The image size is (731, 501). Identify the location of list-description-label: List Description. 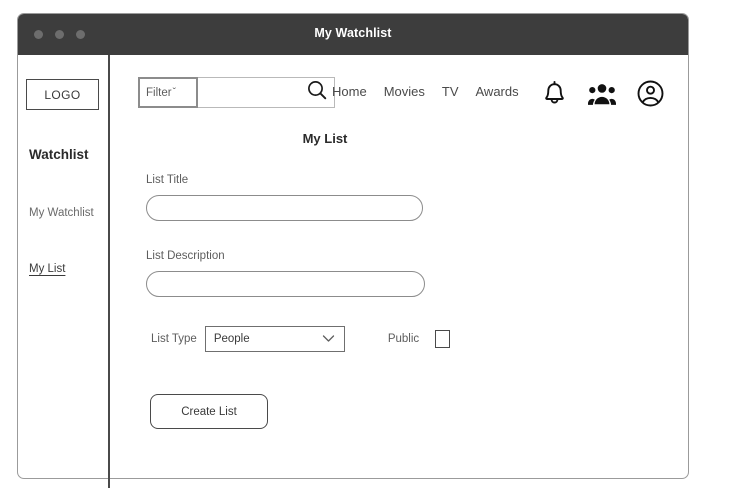
(185, 256).